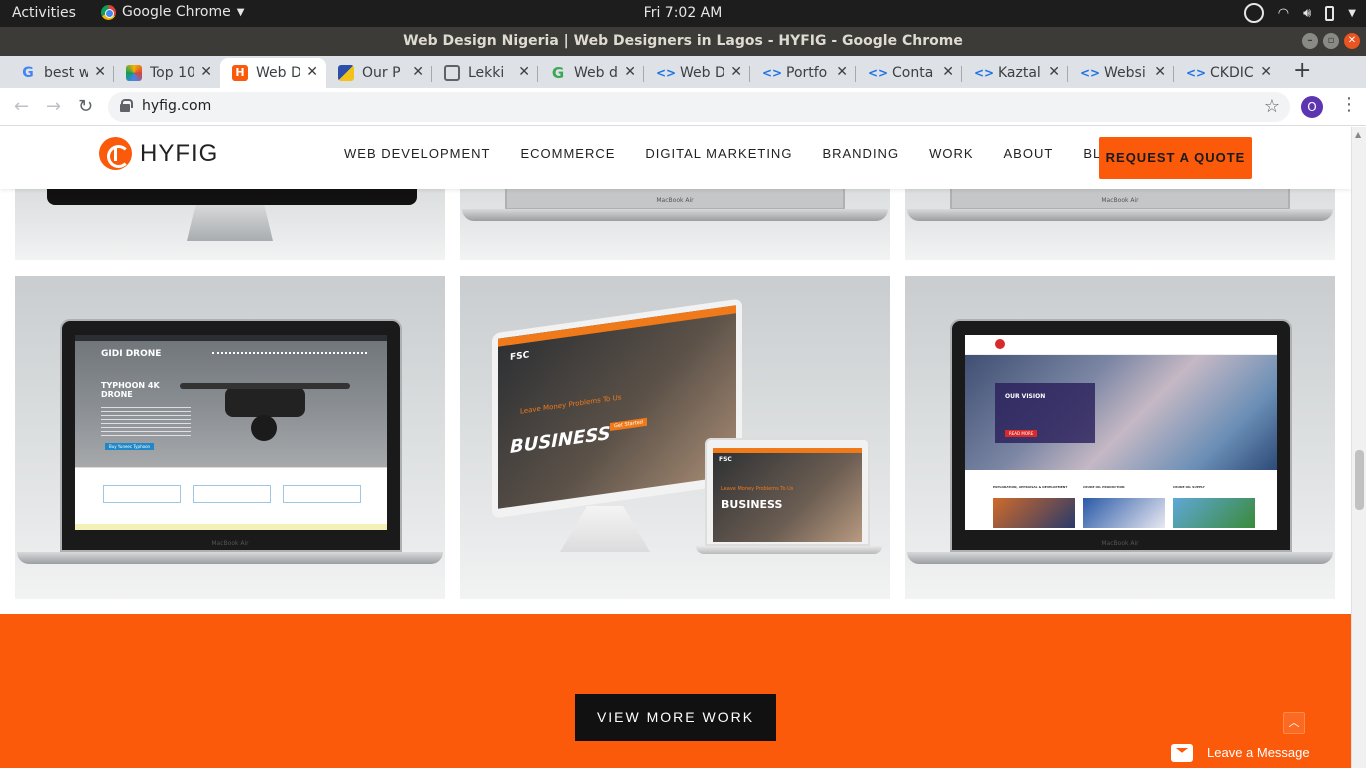 The height and width of the screenshot is (768, 1366). I want to click on tab-label: Portfo, so click(807, 73).